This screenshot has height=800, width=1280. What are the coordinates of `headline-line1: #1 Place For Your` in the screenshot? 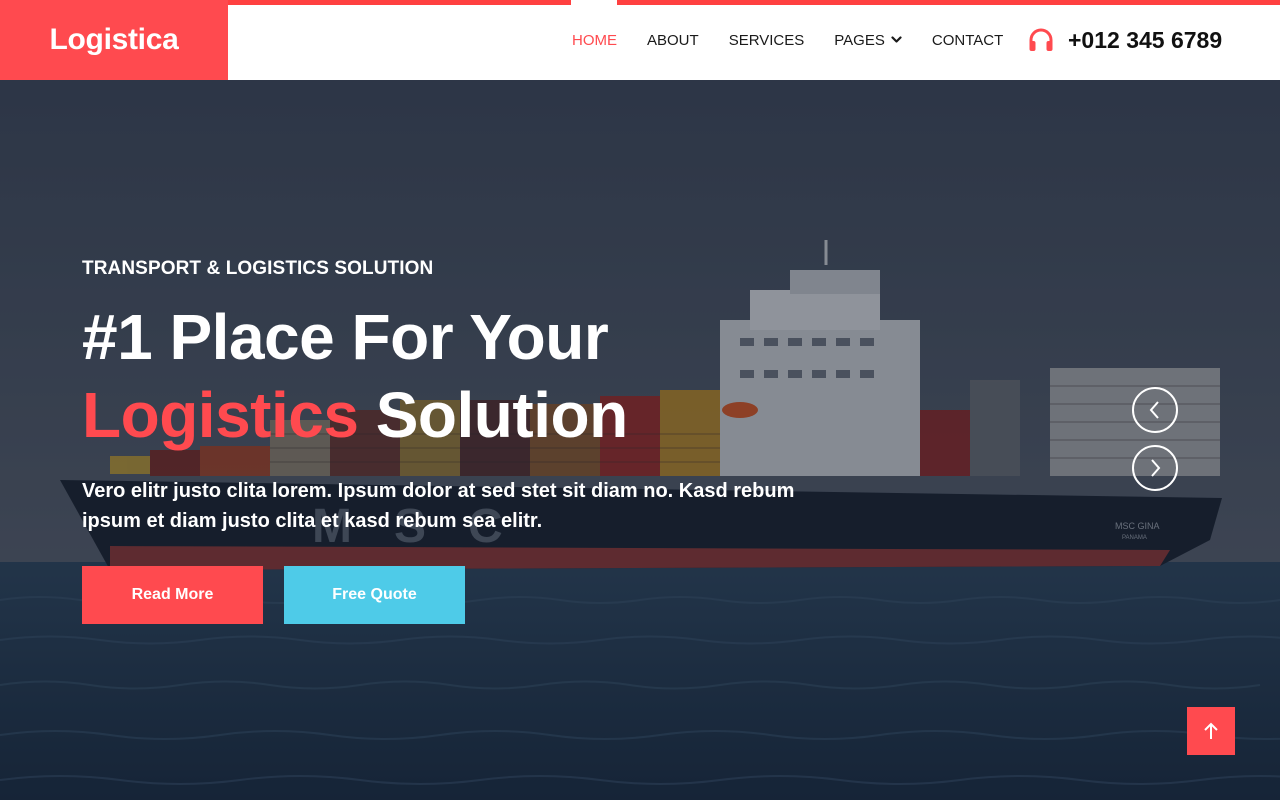 It's located at (345, 337).